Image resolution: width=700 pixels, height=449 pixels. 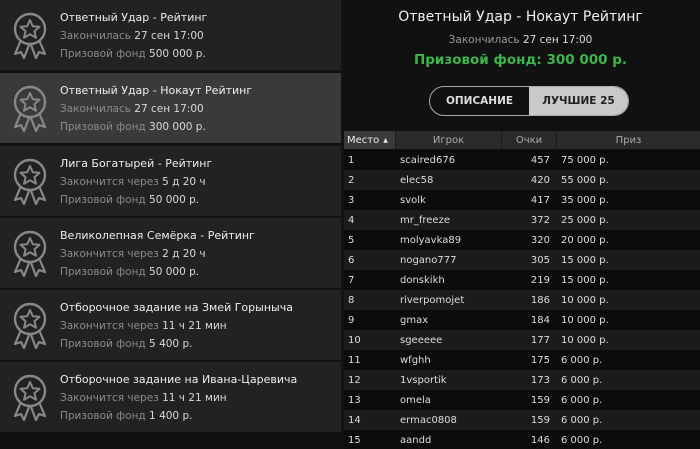 I want to click on cell-place: 15, so click(x=354, y=440).